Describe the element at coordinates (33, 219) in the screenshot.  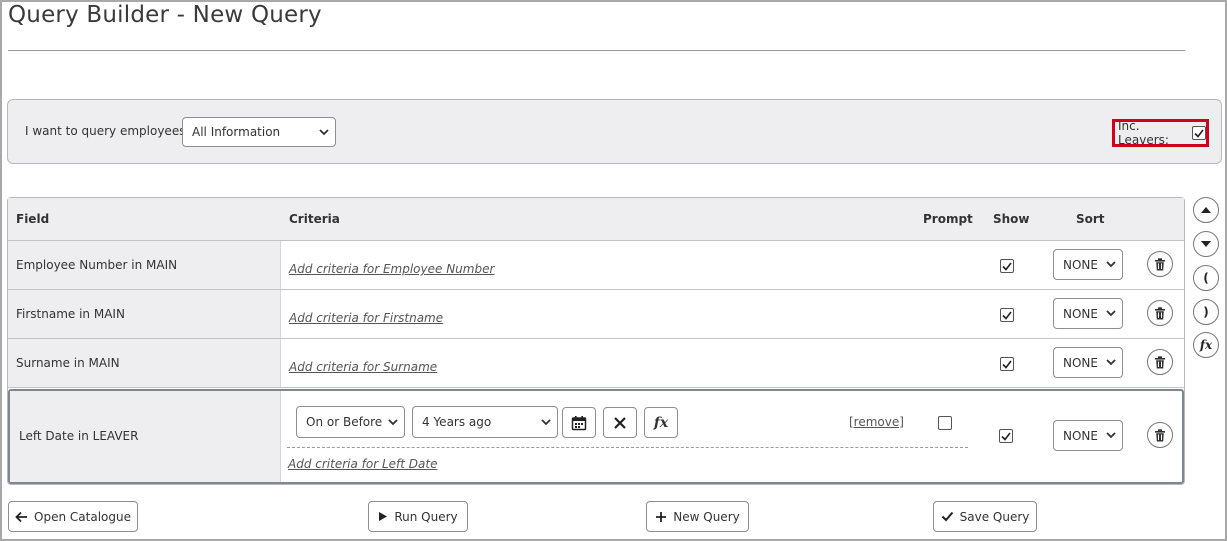
I see `header-field: Field` at that location.